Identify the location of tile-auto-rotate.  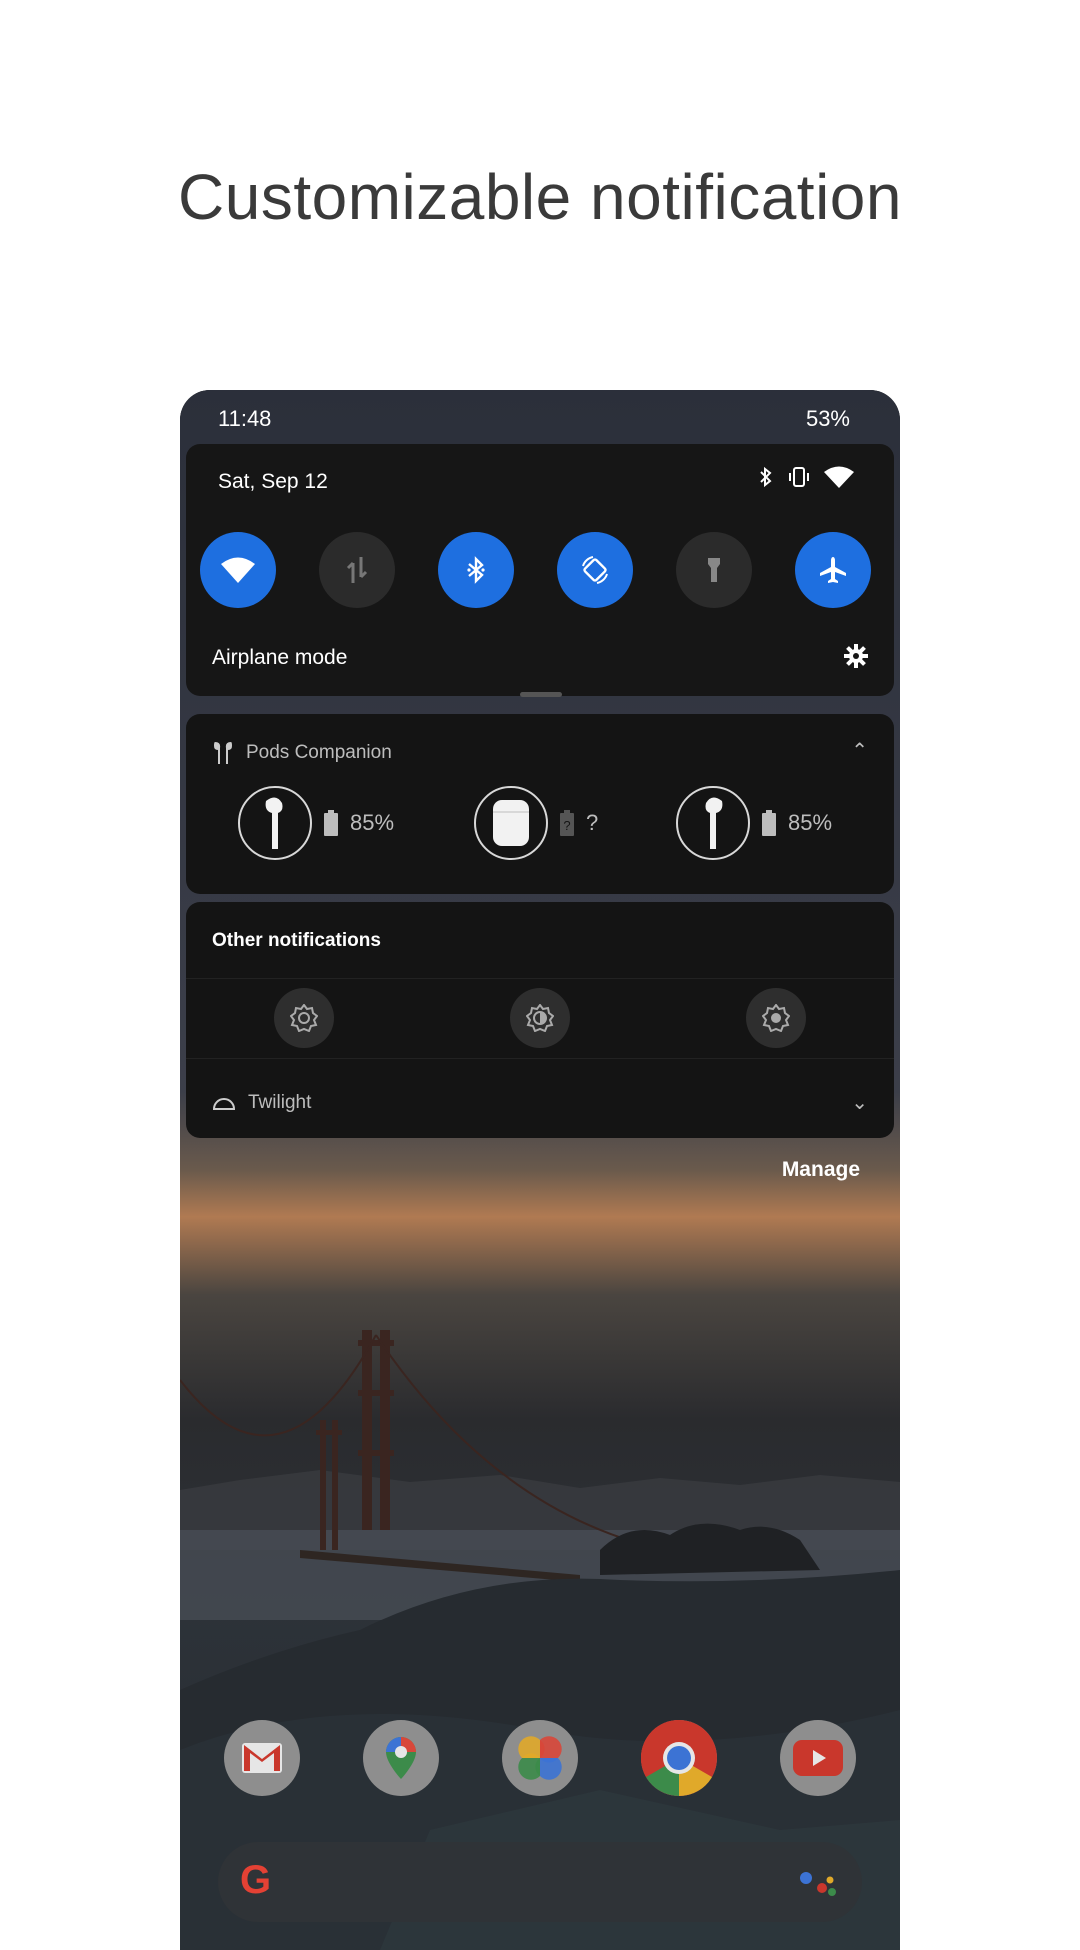
(595, 570).